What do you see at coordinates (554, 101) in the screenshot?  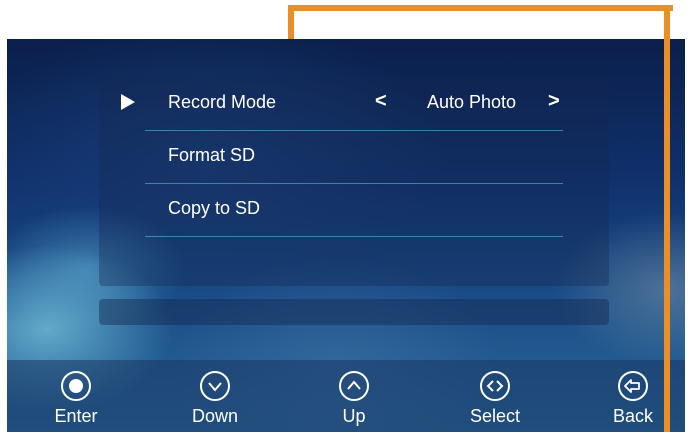 I see `next-value-button: >` at bounding box center [554, 101].